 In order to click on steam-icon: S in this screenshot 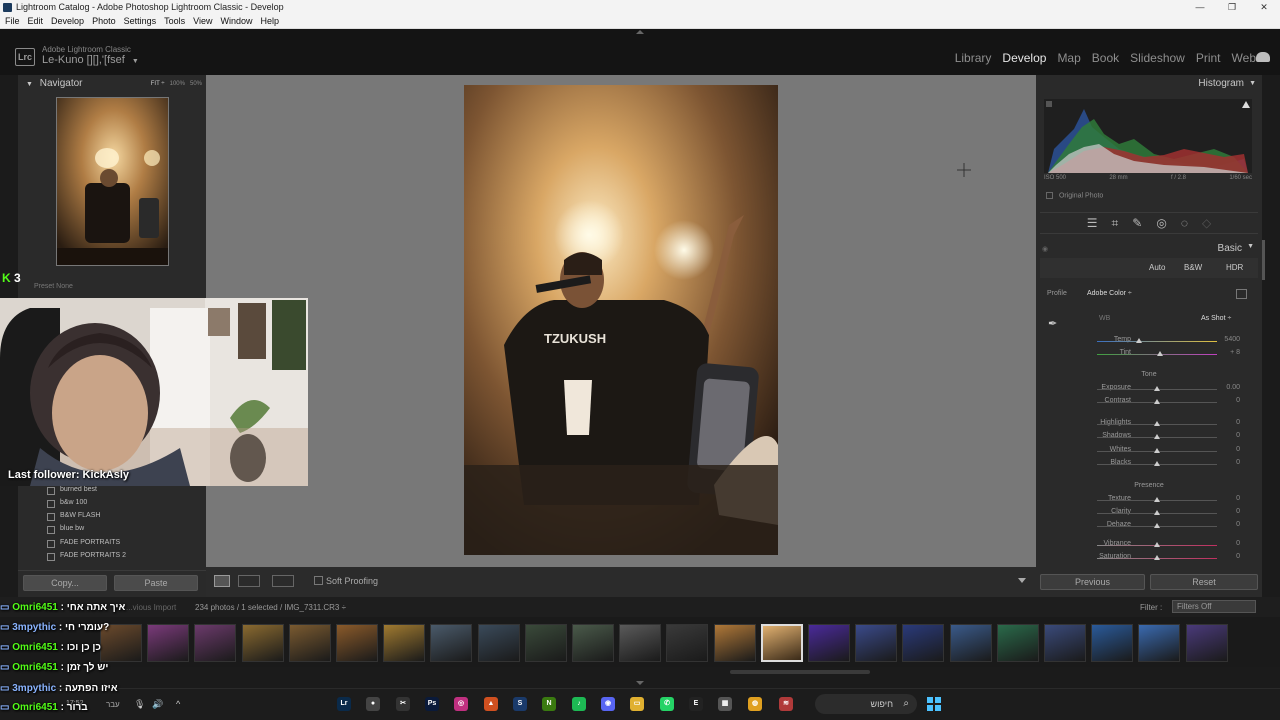, I will do `click(520, 704)`.